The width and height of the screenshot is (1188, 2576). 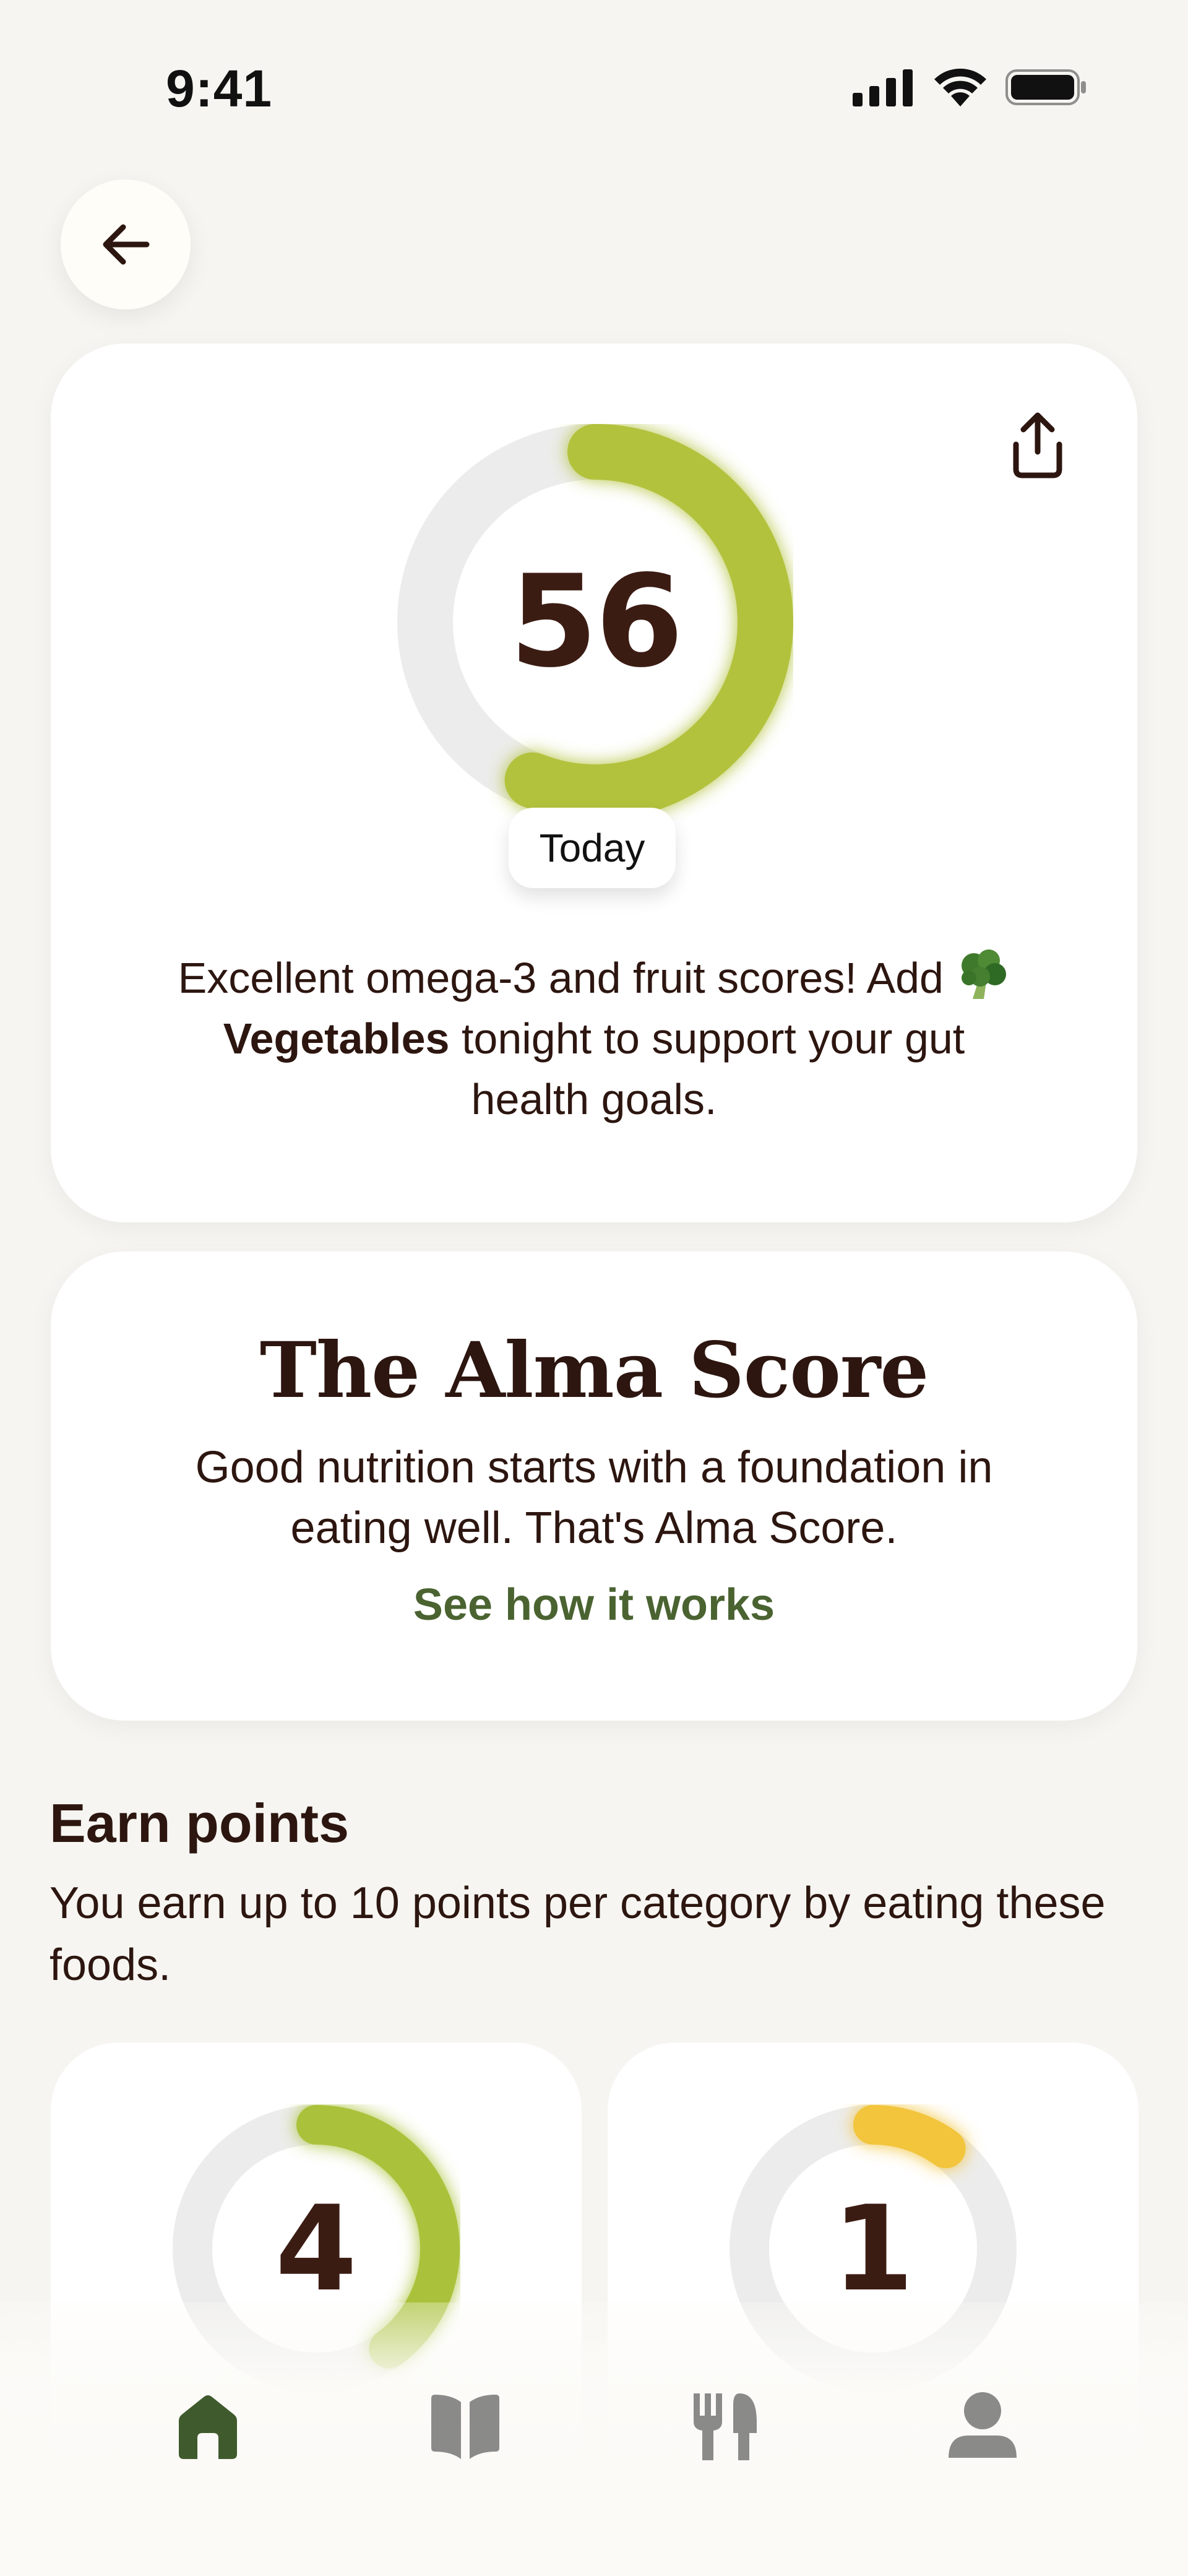 I want to click on cellular-signal-icon, so click(x=883, y=87).